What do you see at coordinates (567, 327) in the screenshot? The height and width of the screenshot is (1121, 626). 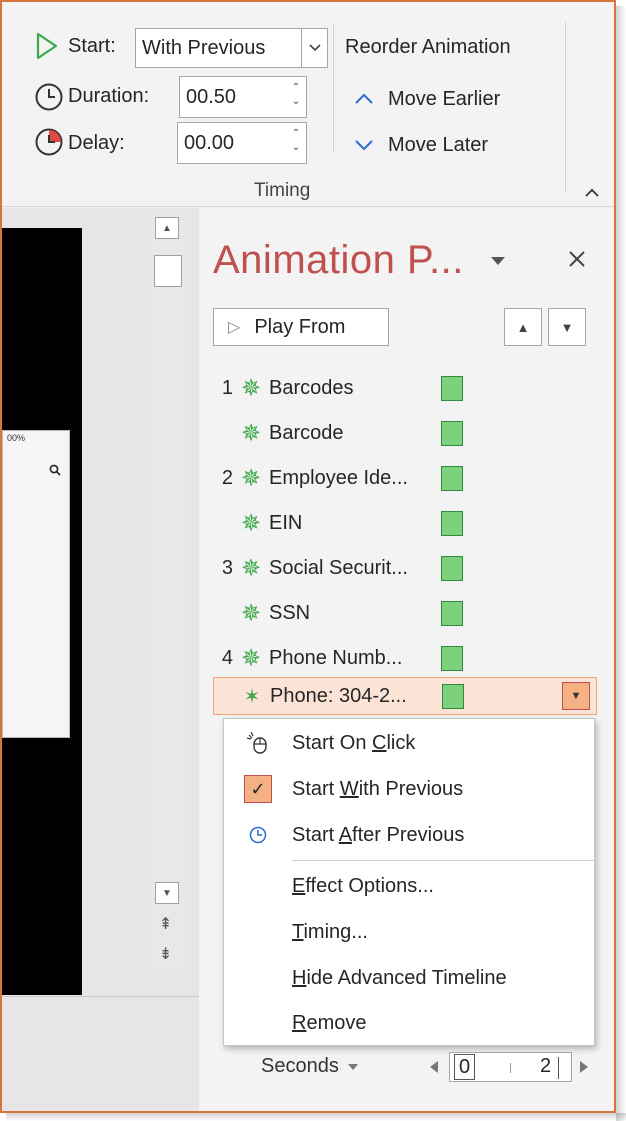 I see `move-down-button: ▼` at bounding box center [567, 327].